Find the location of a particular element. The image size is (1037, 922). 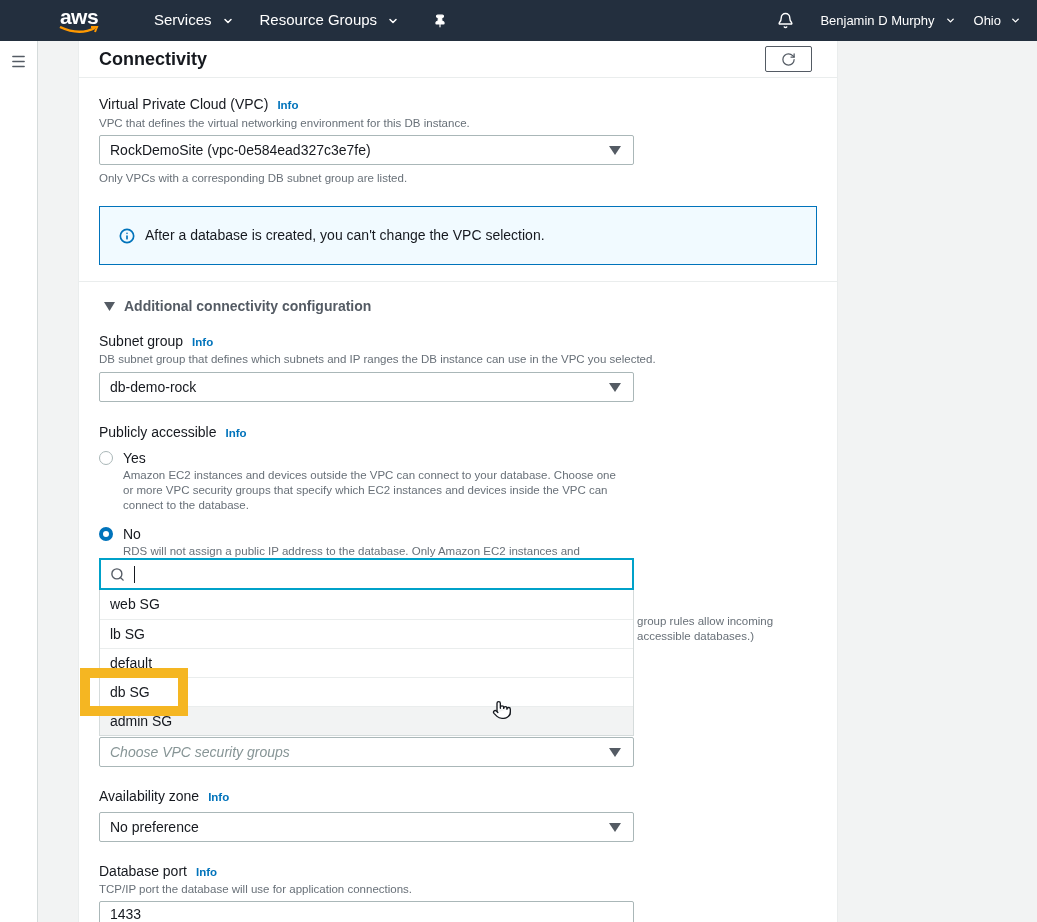

pin-icon is located at coordinates (440, 20).